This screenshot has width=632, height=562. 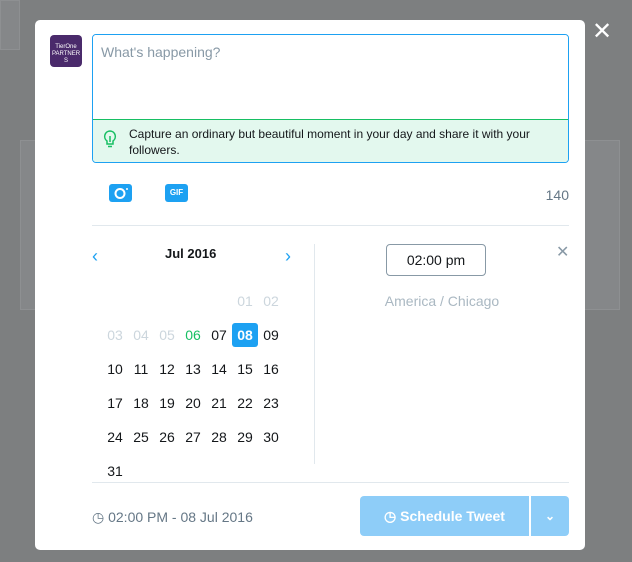 I want to click on calendar-day: 02, so click(x=271, y=301).